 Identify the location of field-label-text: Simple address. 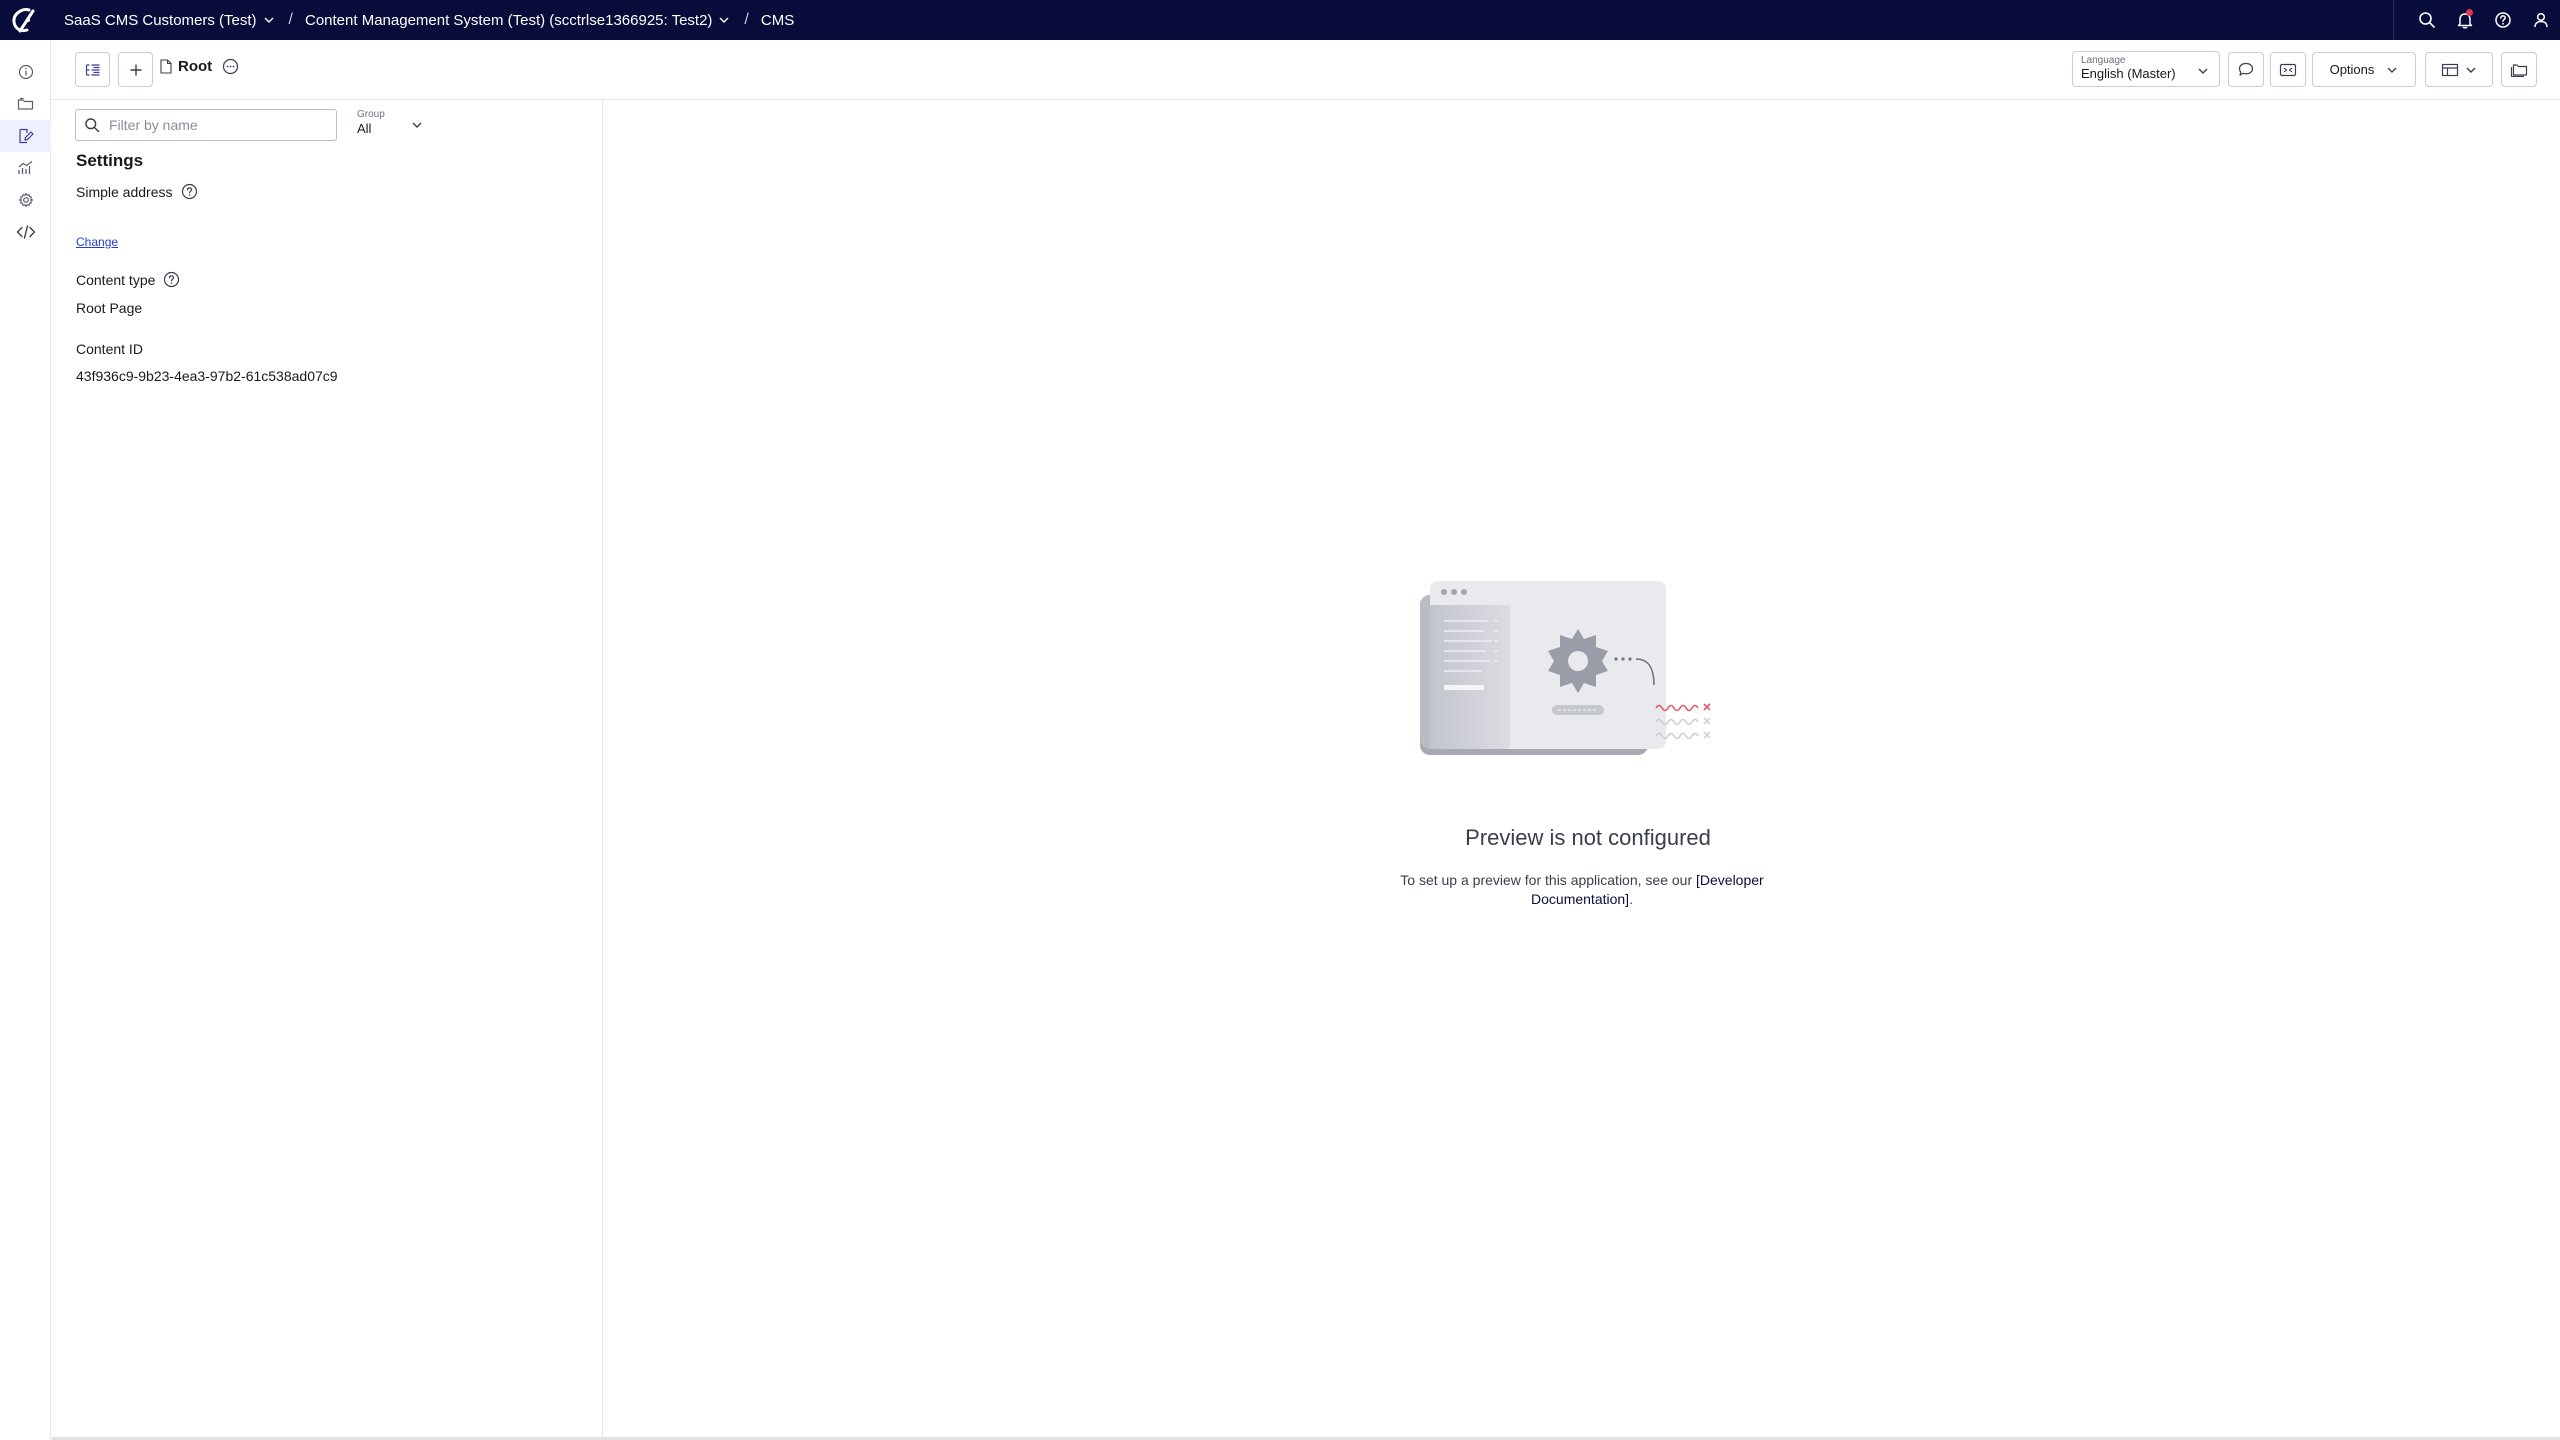
(124, 191).